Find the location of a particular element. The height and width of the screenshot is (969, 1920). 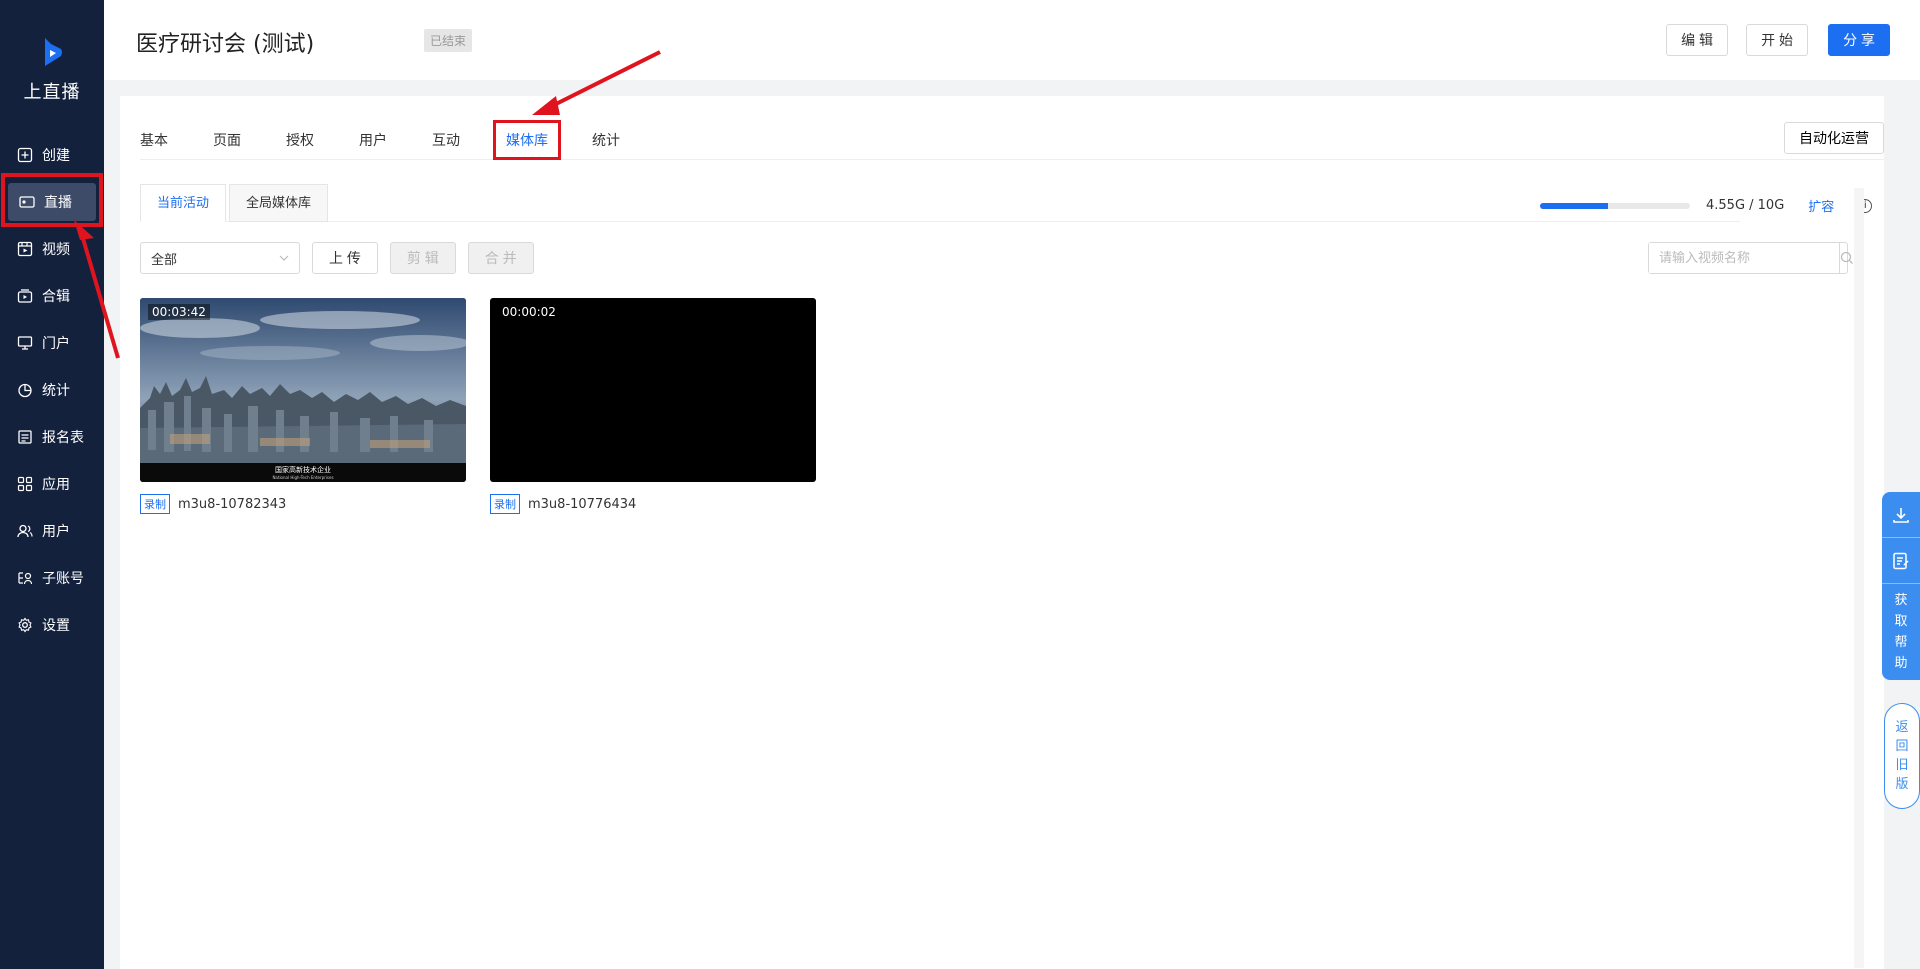

edit-note-icon is located at coordinates (1901, 560).